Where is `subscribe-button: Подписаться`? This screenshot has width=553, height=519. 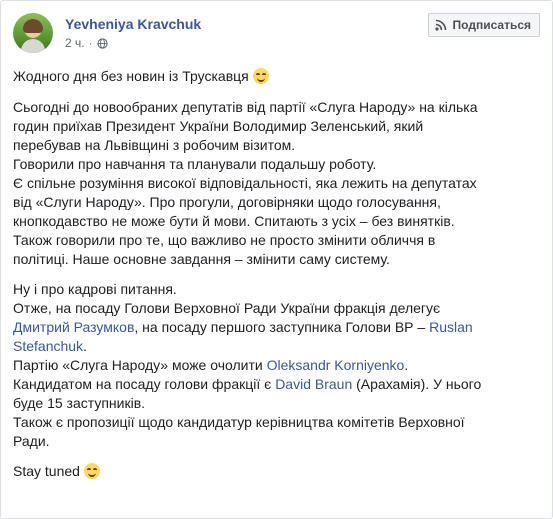
subscribe-button: Подписаться is located at coordinates (483, 25).